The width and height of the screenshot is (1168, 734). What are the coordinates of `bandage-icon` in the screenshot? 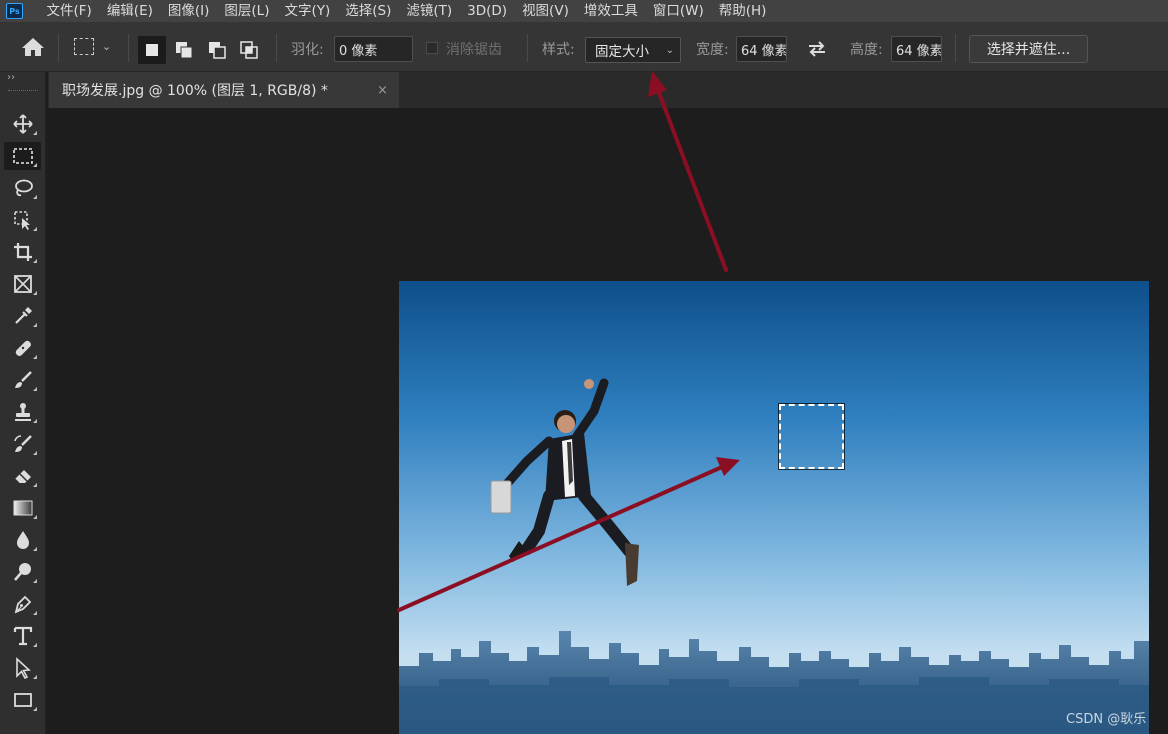 It's located at (23, 348).